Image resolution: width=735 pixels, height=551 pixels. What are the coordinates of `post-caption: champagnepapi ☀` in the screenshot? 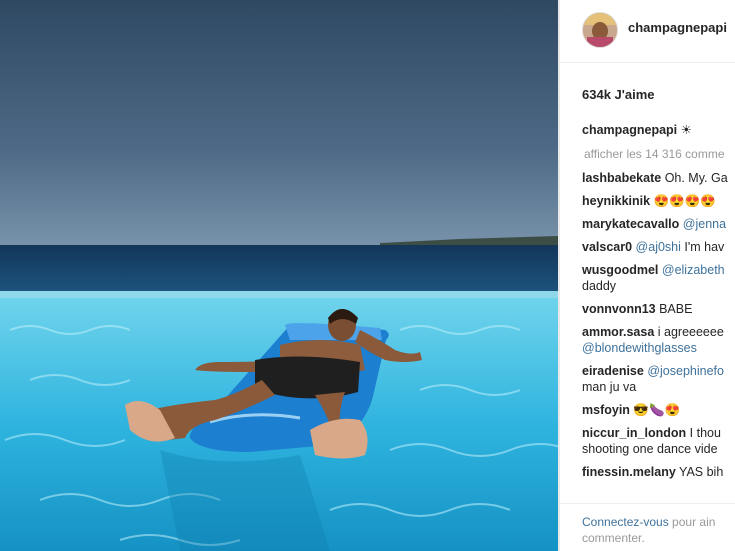 It's located at (637, 129).